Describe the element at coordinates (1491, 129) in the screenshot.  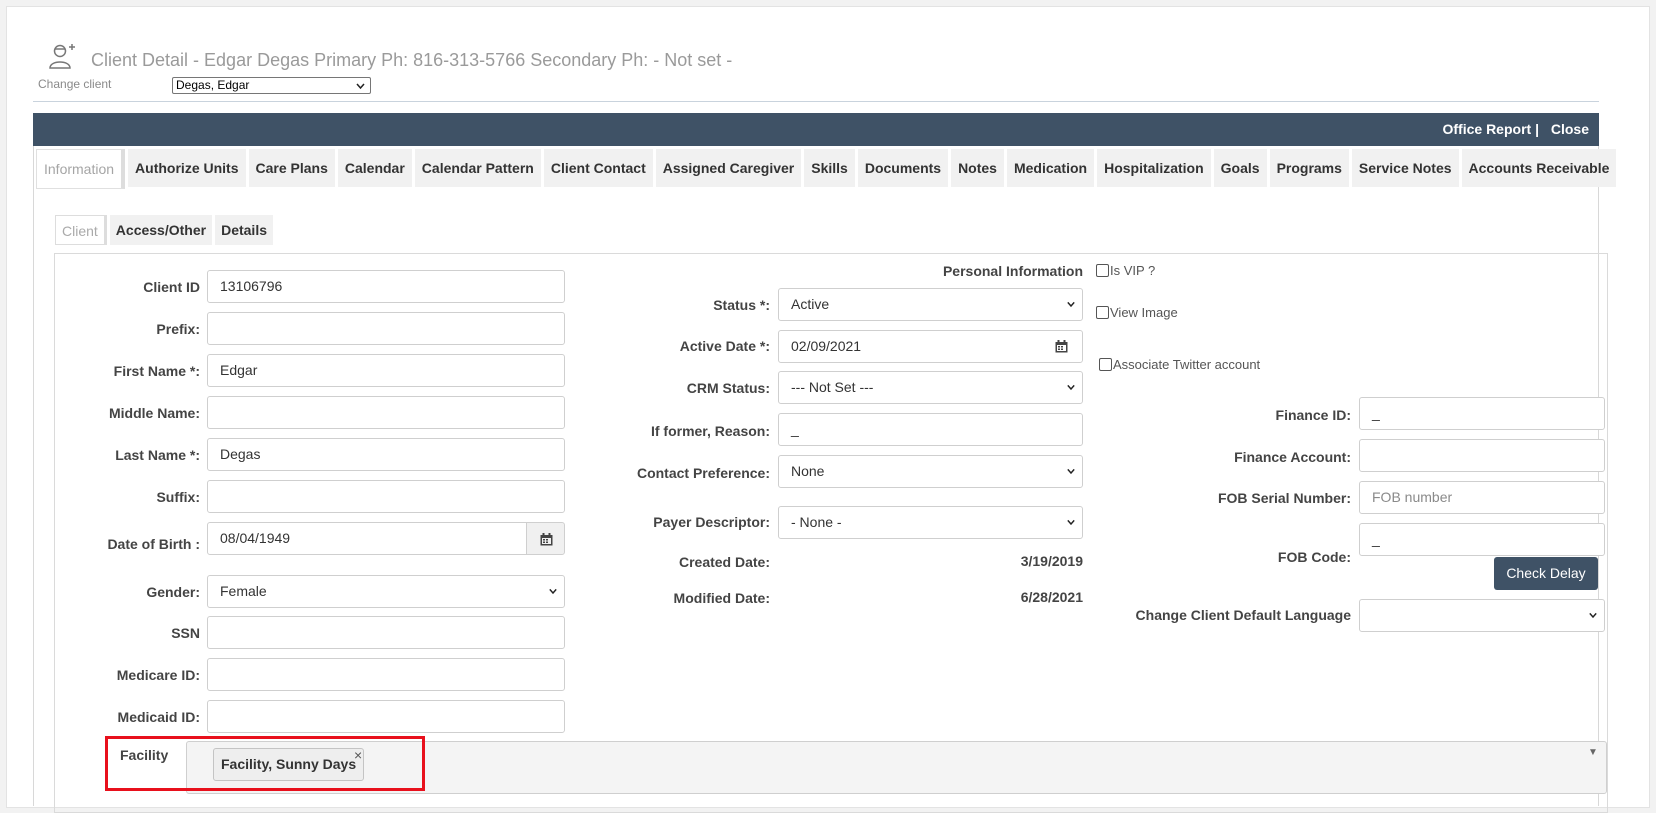
I see `office-report-link: Office Report |` at that location.